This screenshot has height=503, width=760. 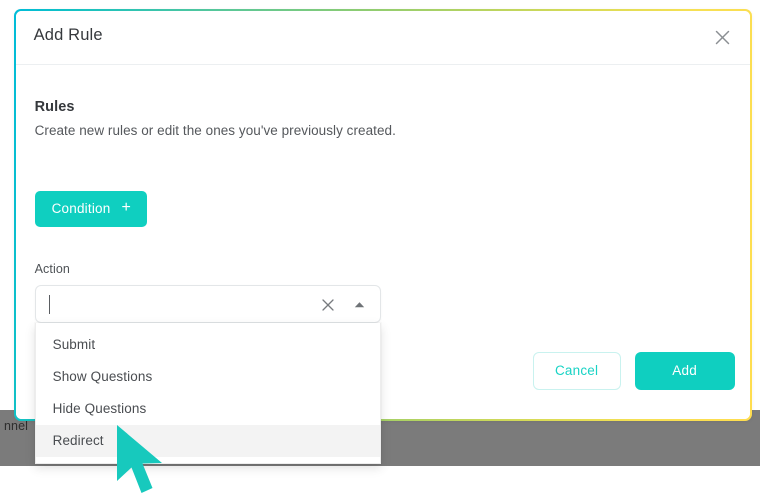 I want to click on add-condition-button: Condition +, so click(x=90, y=208).